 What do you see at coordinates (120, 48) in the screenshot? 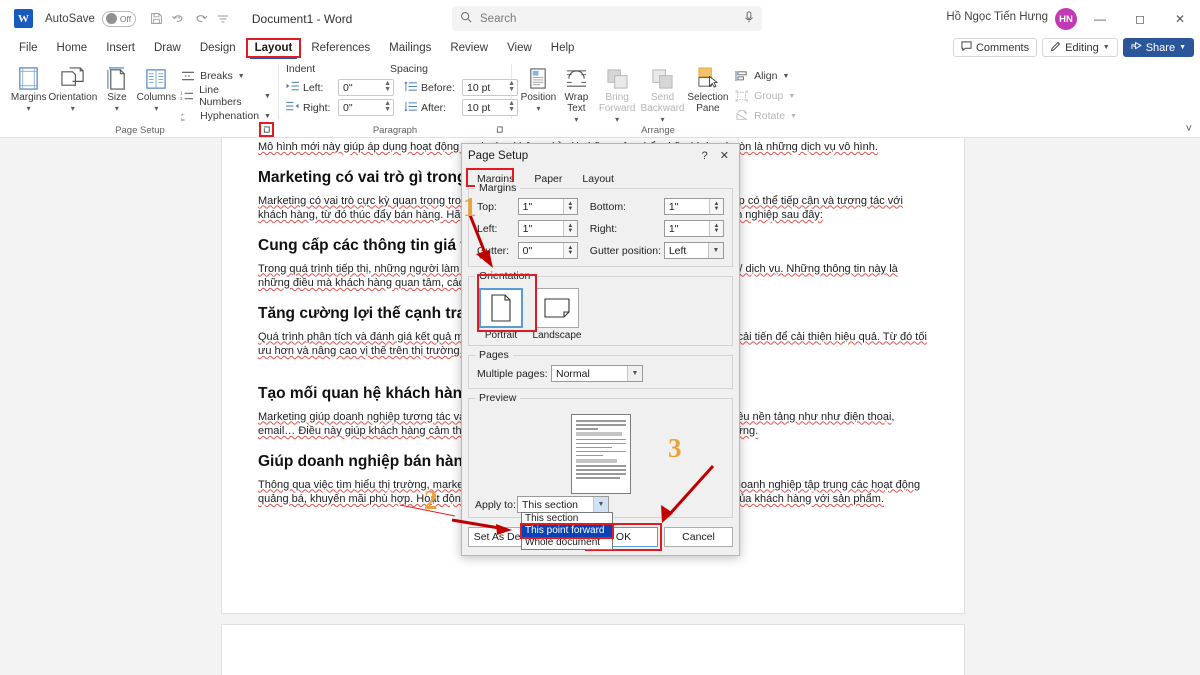
I see `tab-insert: Insert` at bounding box center [120, 48].